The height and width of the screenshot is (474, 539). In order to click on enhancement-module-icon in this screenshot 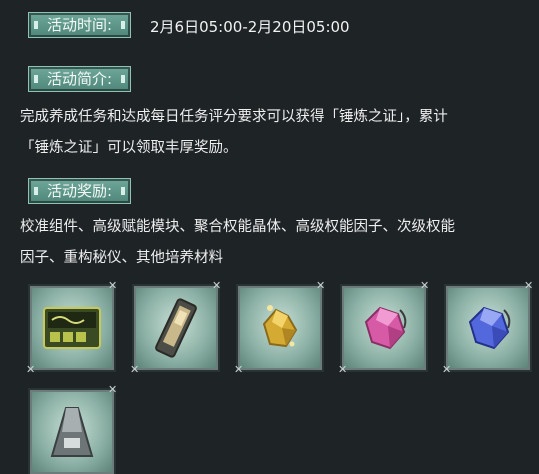, I will do `click(176, 328)`.